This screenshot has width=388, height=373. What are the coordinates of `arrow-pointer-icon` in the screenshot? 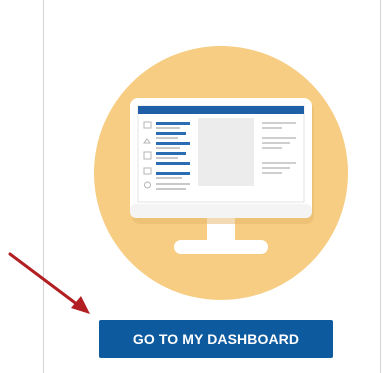 It's located at (49, 283).